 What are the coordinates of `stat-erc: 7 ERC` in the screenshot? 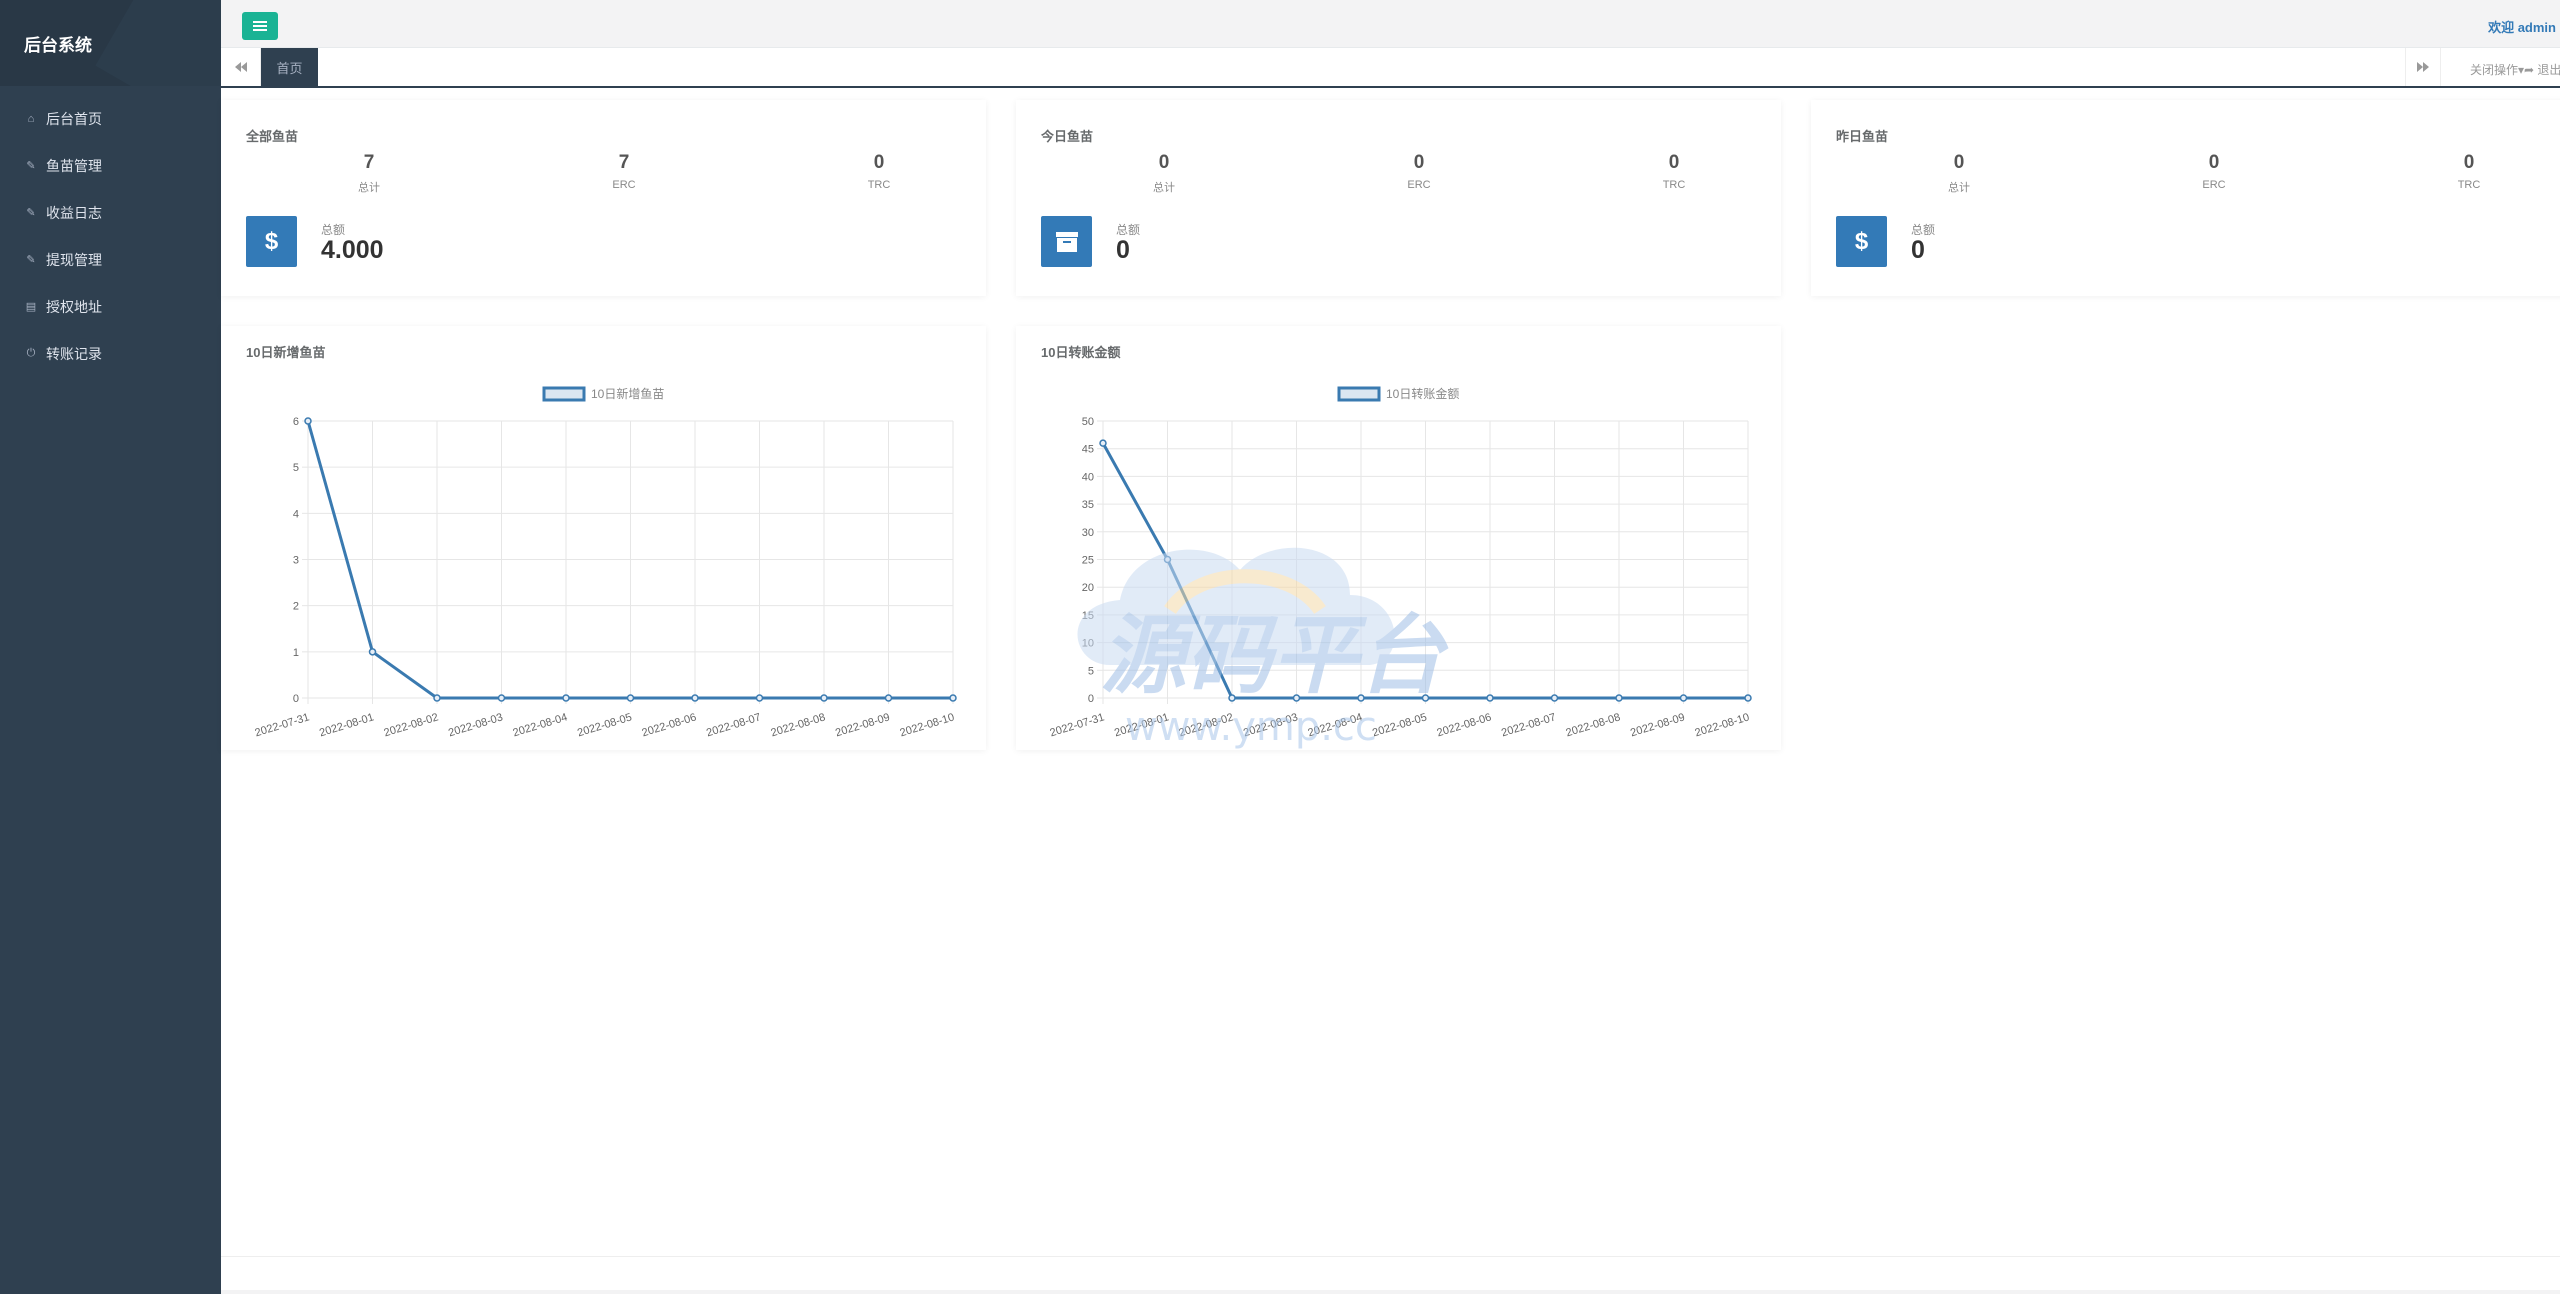 It's located at (624, 171).